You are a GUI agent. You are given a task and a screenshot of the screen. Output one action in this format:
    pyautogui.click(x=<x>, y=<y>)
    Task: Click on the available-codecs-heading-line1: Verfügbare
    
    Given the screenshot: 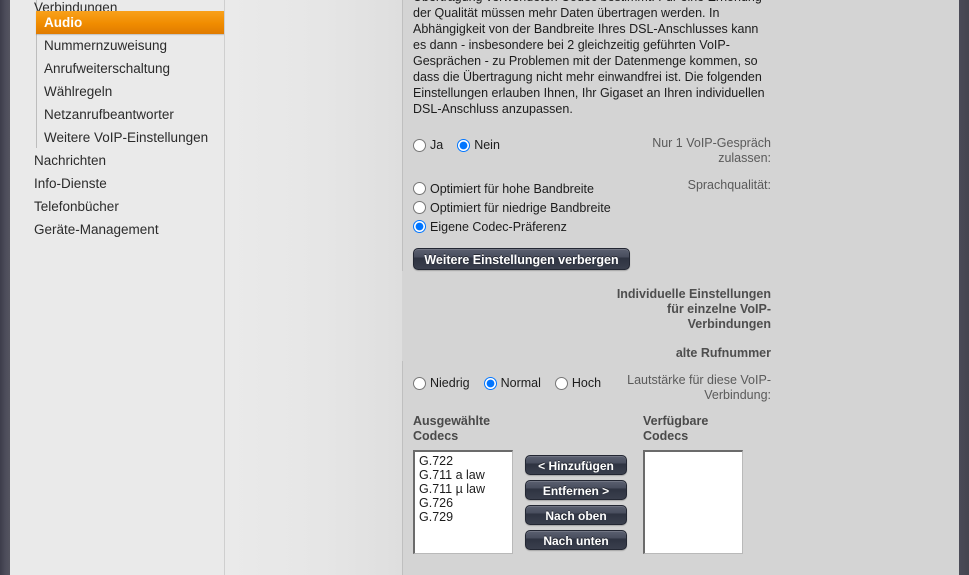 What is the action you would take?
    pyautogui.click(x=676, y=421)
    